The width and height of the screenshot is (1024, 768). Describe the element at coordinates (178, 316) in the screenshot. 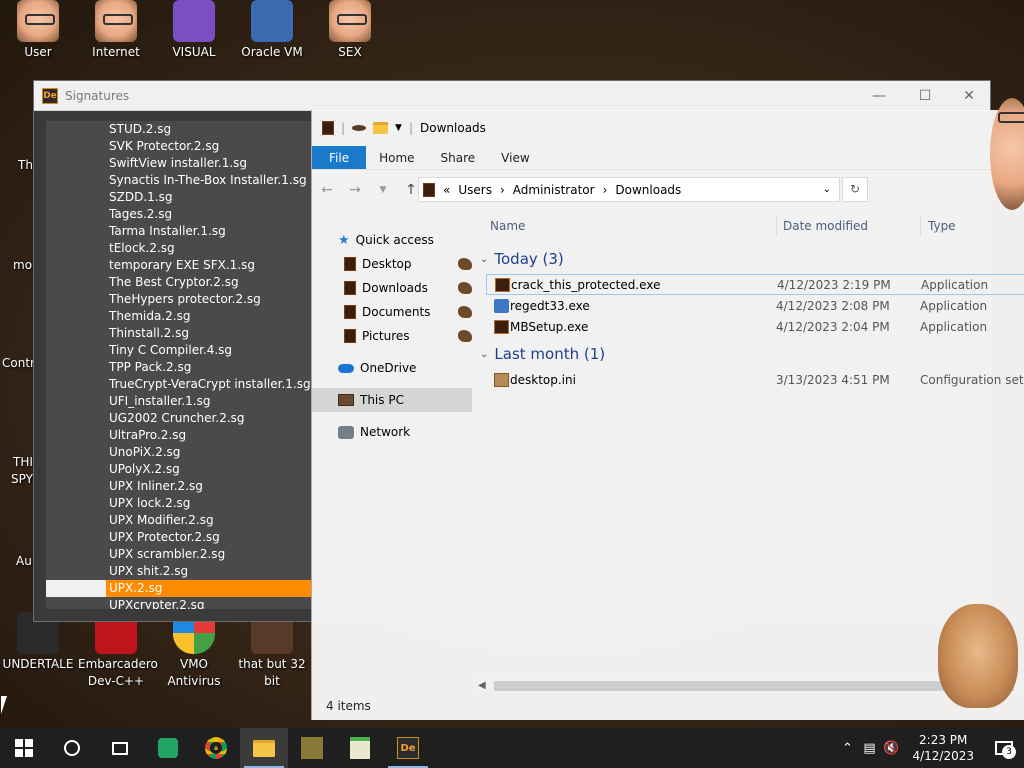

I see `list-item: Themida.2.sg` at that location.